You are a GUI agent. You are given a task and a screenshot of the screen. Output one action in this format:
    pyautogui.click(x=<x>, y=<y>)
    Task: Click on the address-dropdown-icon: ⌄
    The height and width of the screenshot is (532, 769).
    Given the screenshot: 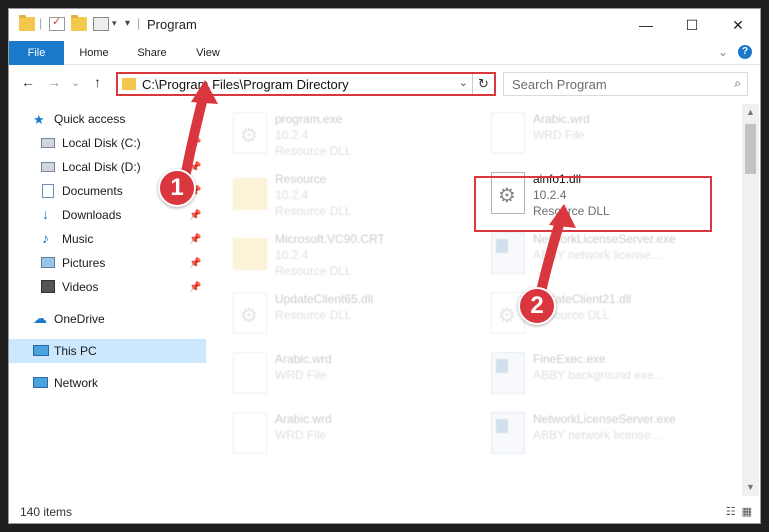 What is the action you would take?
    pyautogui.click(x=463, y=82)
    